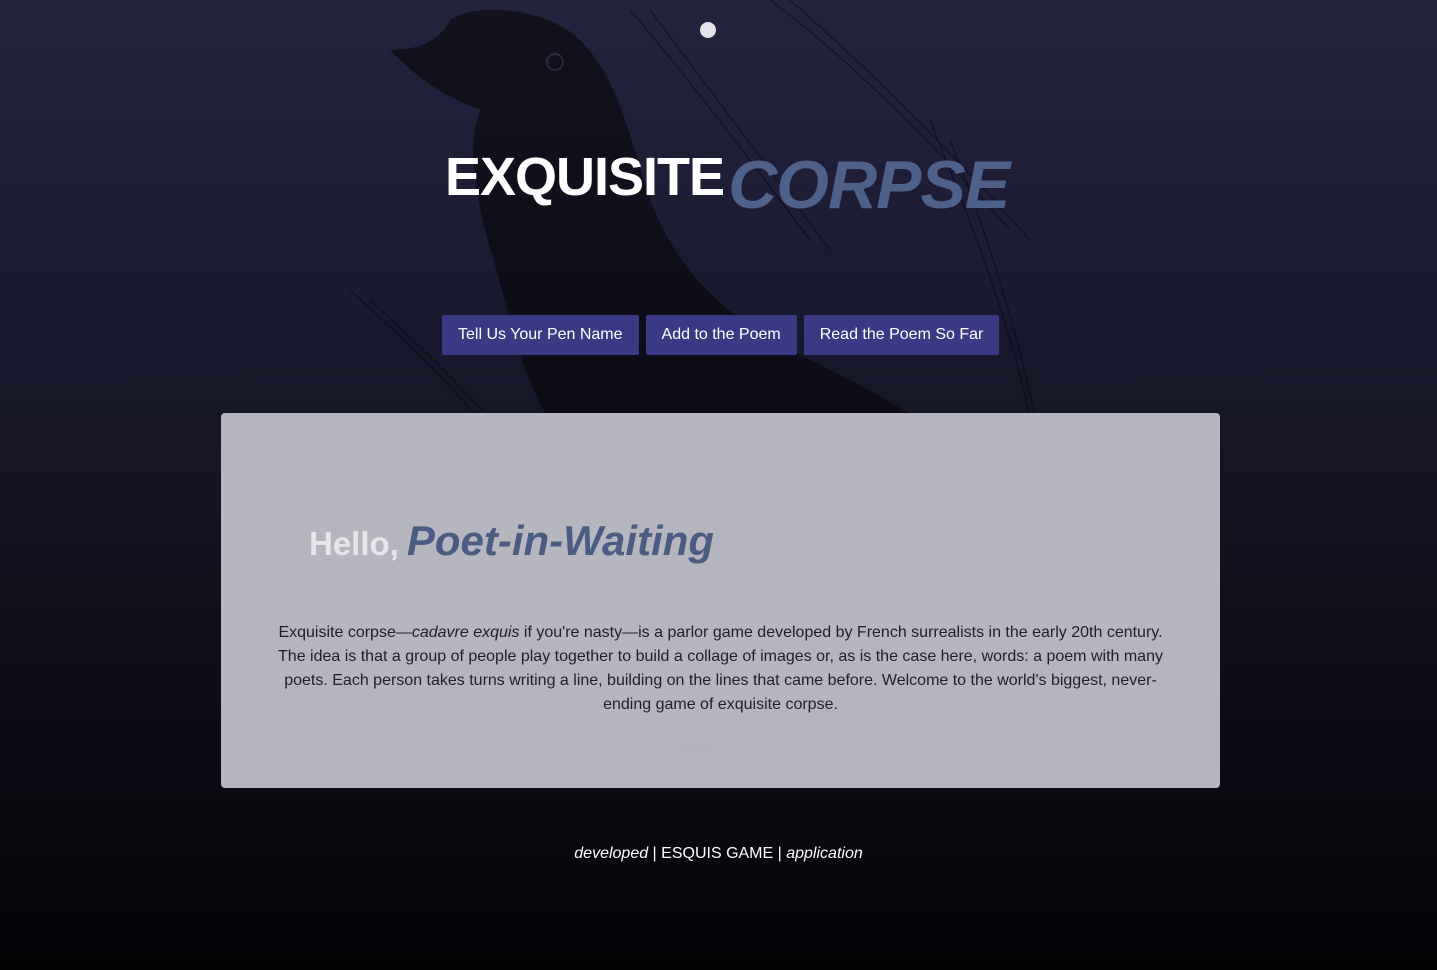 The height and width of the screenshot is (970, 1437). I want to click on footer-left: developed, so click(611, 853).